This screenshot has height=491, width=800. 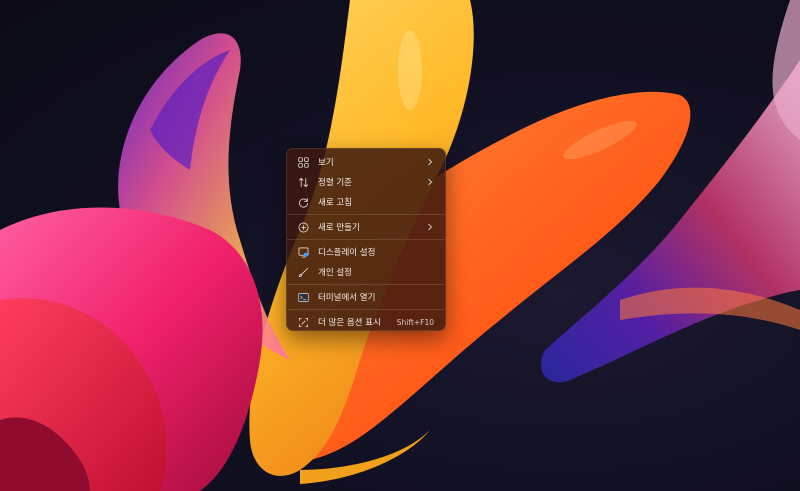 I want to click on menu-item-personalize: 개인 설정, so click(x=366, y=272).